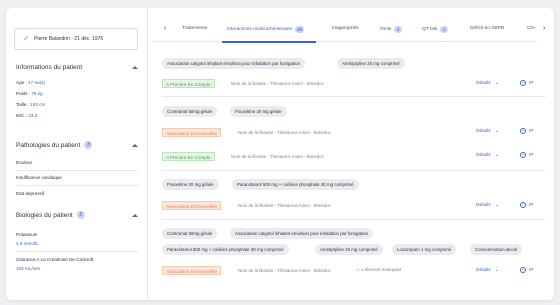 This screenshot has width=560, height=305. What do you see at coordinates (546, 32) in the screenshot?
I see `tab-scroll-right: ›` at bounding box center [546, 32].